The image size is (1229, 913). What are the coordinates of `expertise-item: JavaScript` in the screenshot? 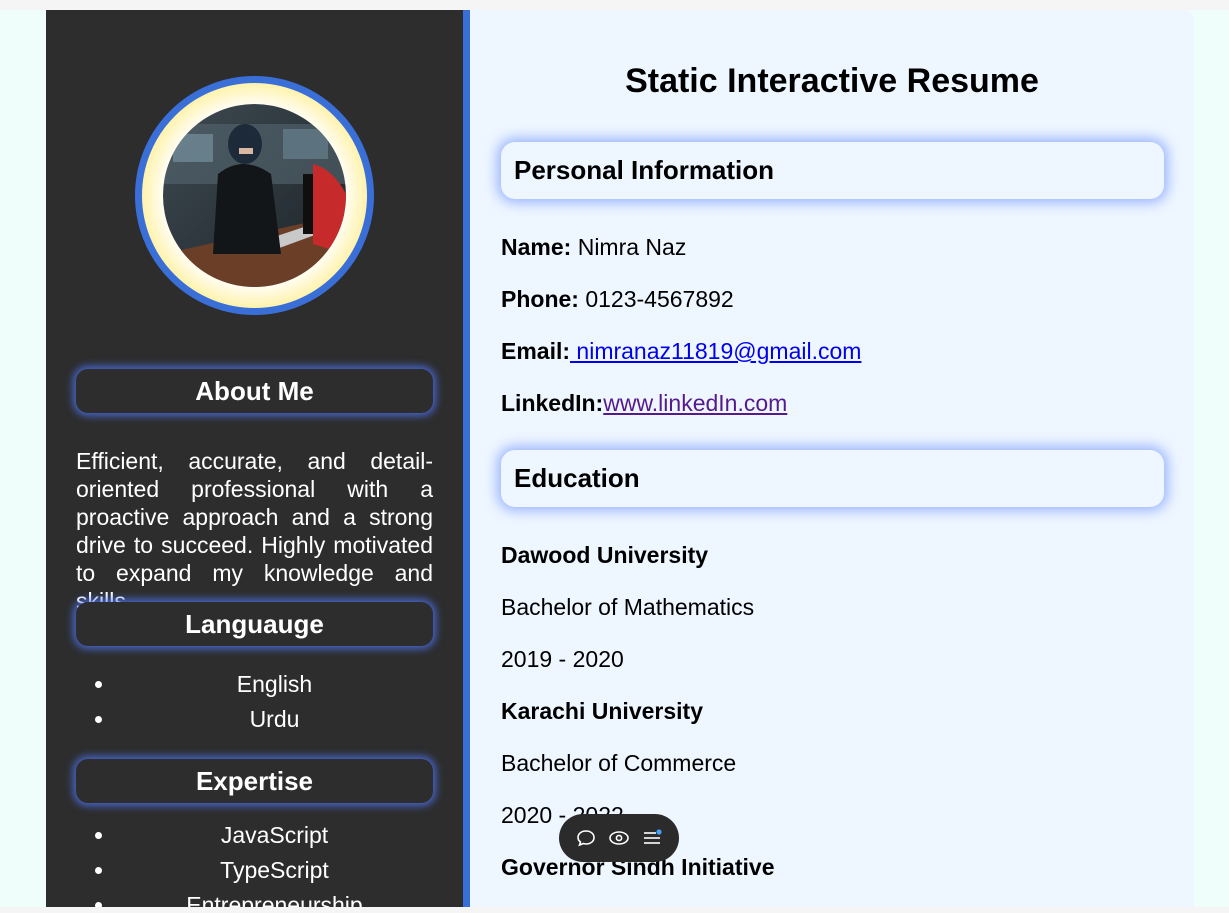 It's located at (274, 835).